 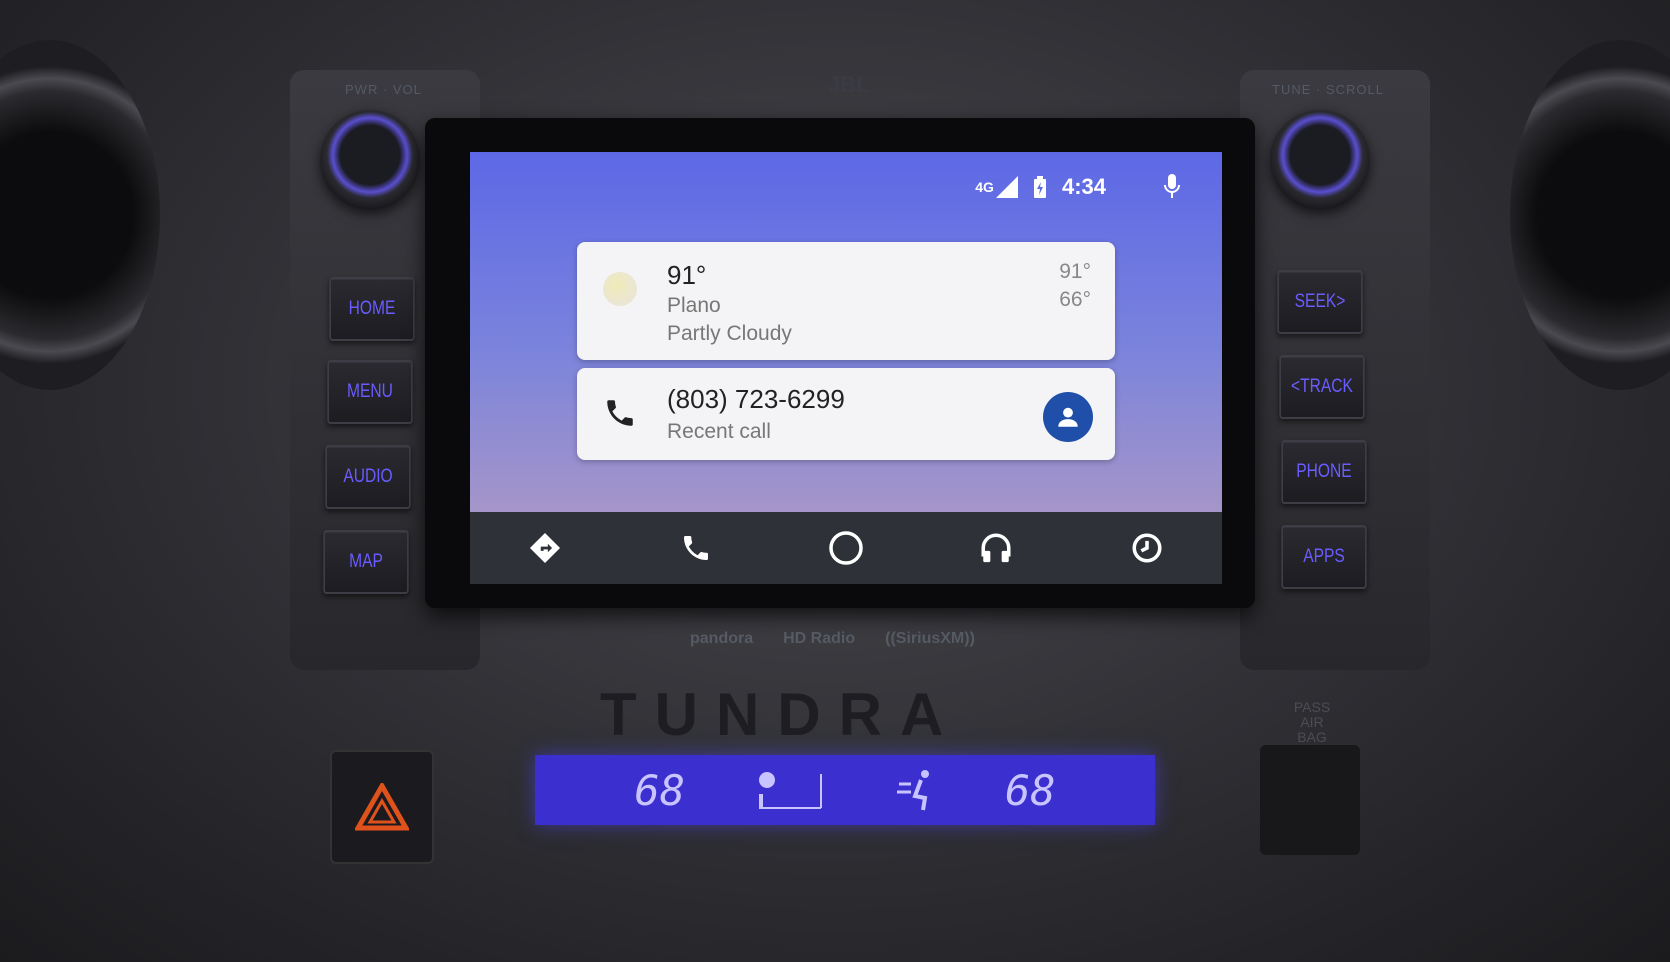 What do you see at coordinates (1075, 299) in the screenshot?
I see `low-temperature: 66°` at bounding box center [1075, 299].